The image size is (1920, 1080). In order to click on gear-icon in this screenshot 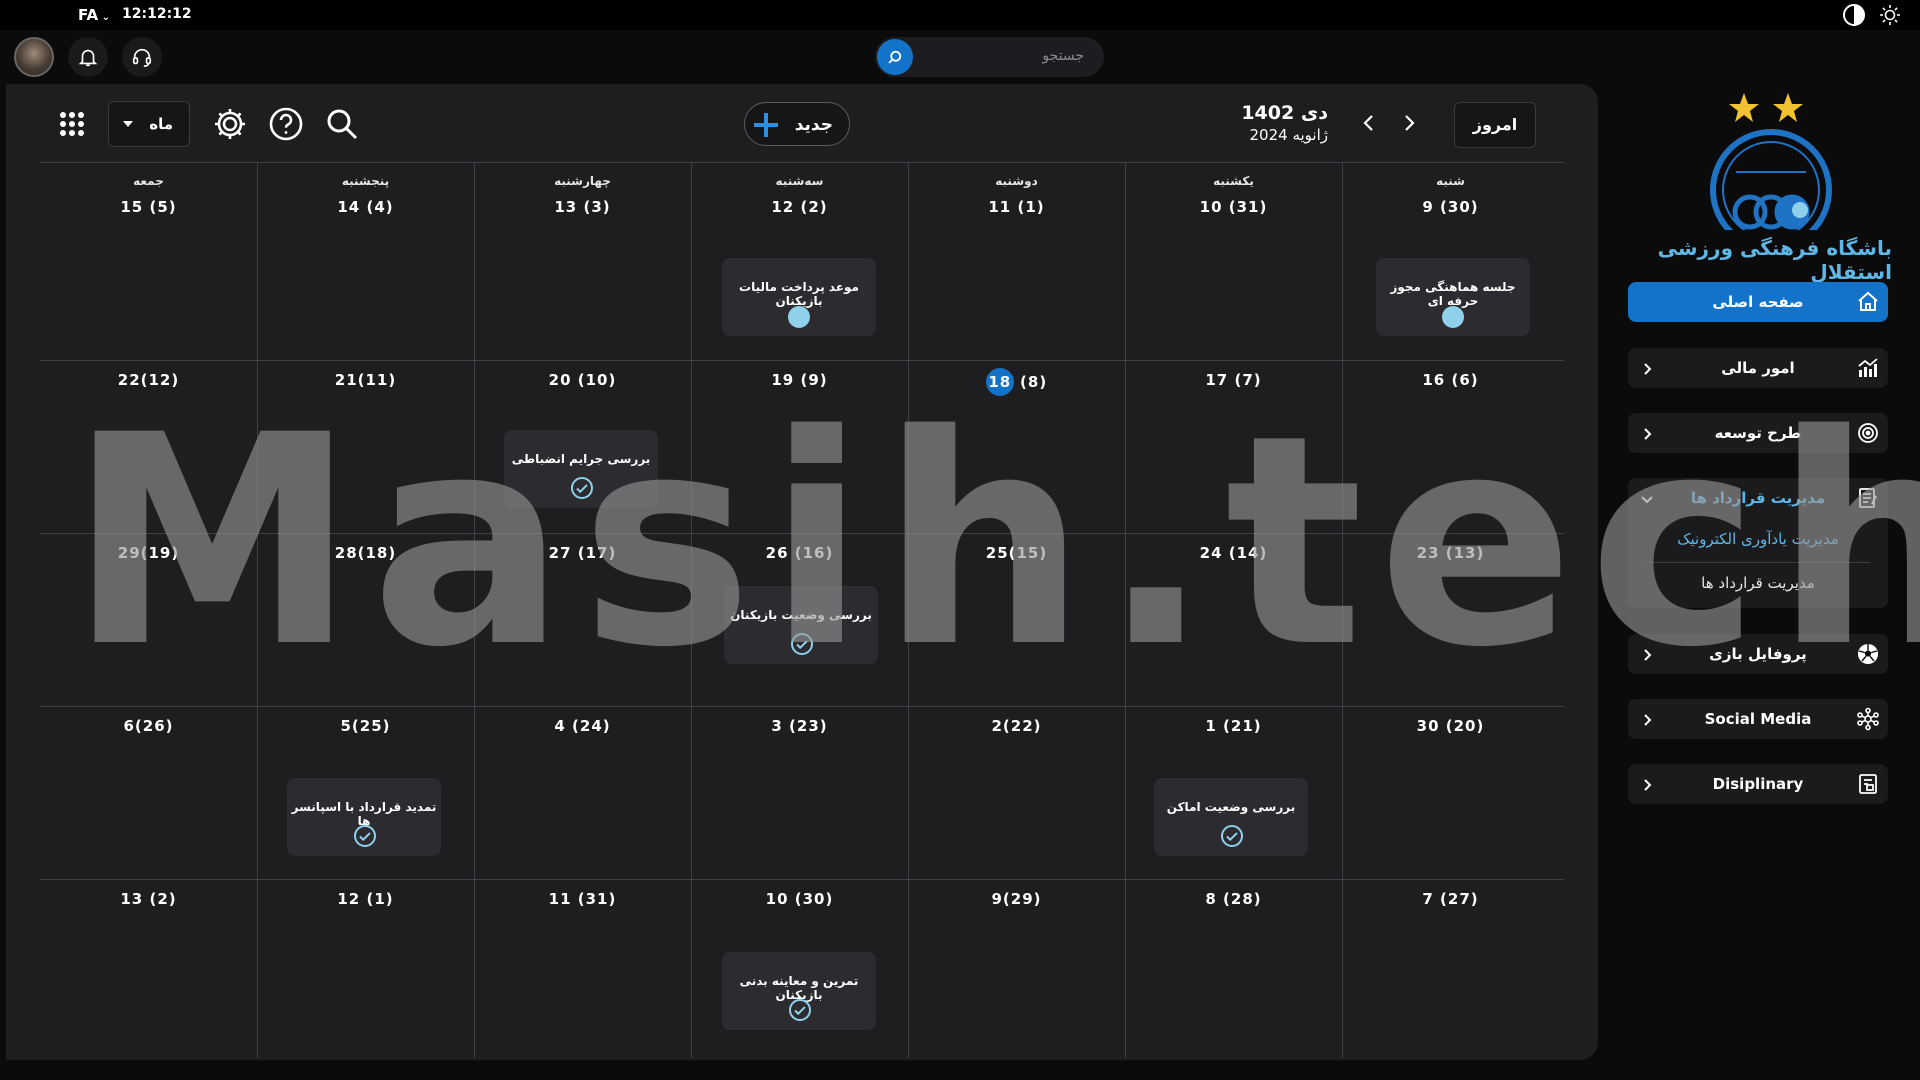, I will do `click(230, 124)`.